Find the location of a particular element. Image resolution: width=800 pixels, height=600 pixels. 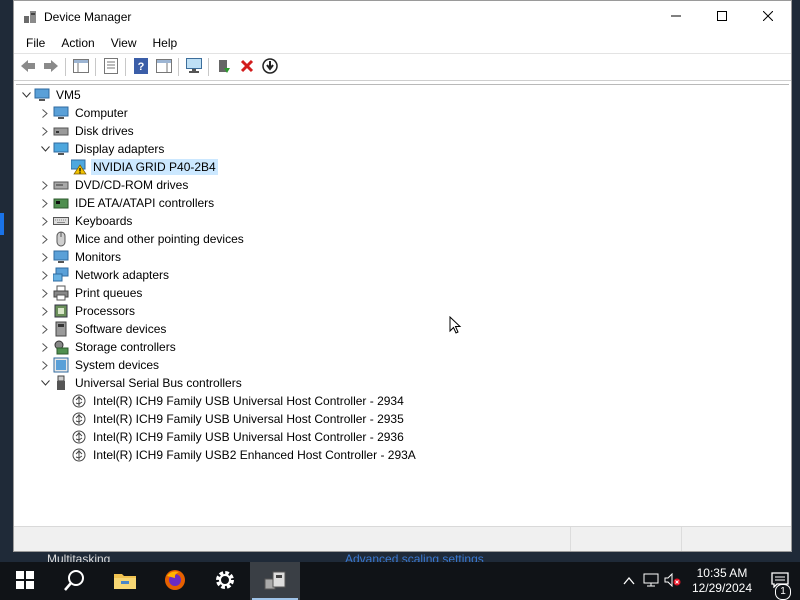

menu-view: View is located at coordinates (124, 43).